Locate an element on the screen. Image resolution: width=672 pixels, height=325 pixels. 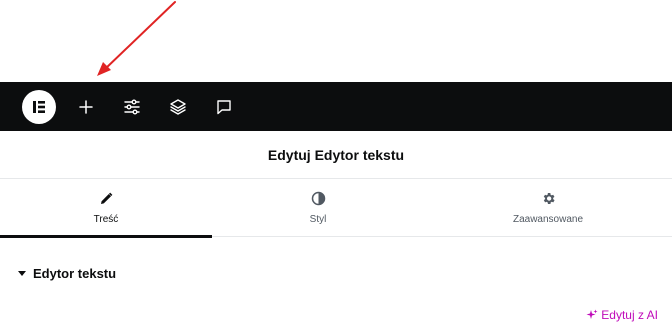
caret-down-icon is located at coordinates (22, 273).